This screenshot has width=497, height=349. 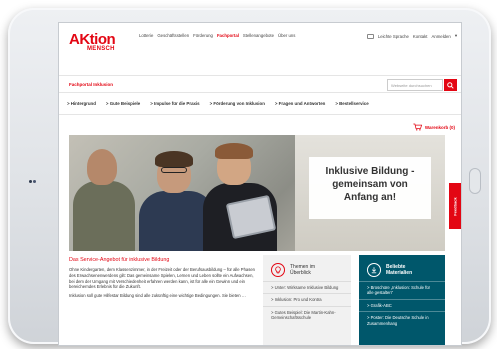 I want to click on accessibility-icon, so click(x=370, y=36).